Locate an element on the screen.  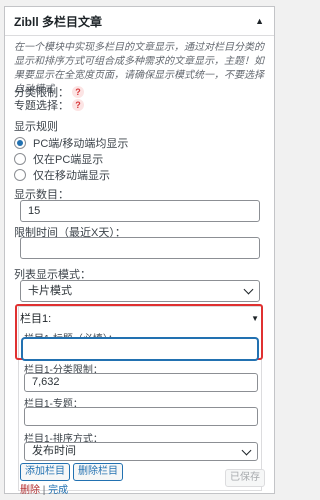
display-rule-label: 显示规则 is located at coordinates (36, 127).